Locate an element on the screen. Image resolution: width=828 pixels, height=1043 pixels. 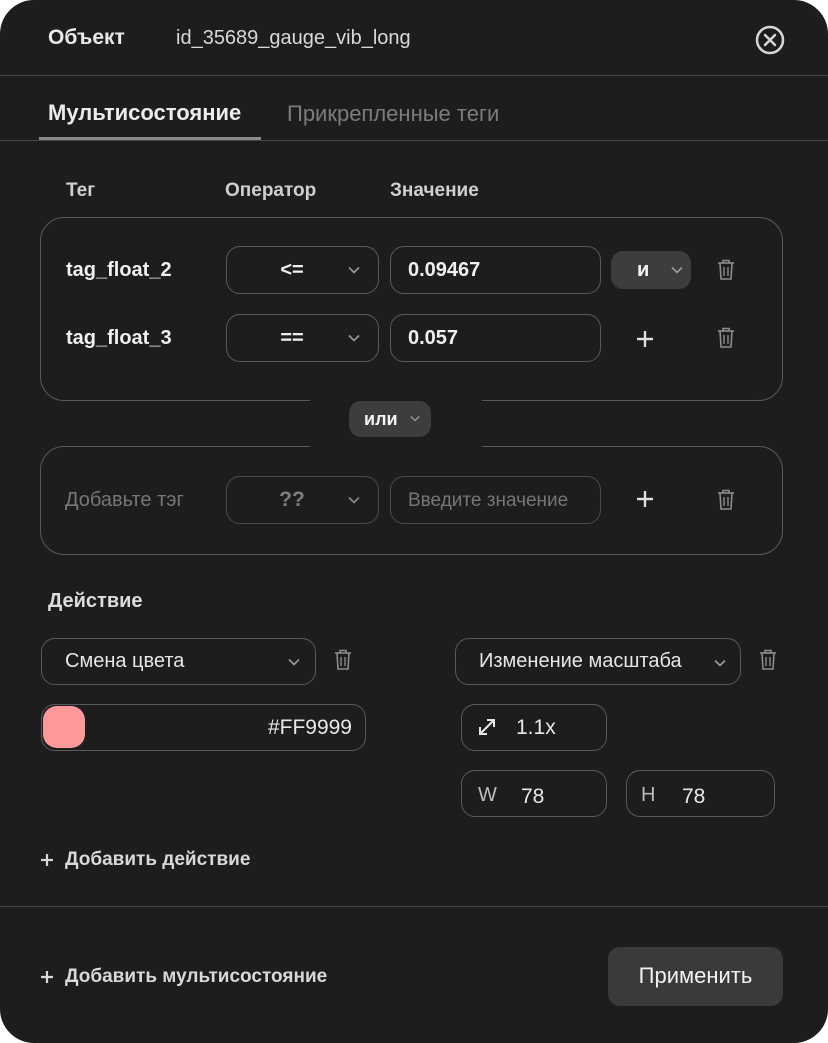
connector-or-select: или is located at coordinates (390, 419).